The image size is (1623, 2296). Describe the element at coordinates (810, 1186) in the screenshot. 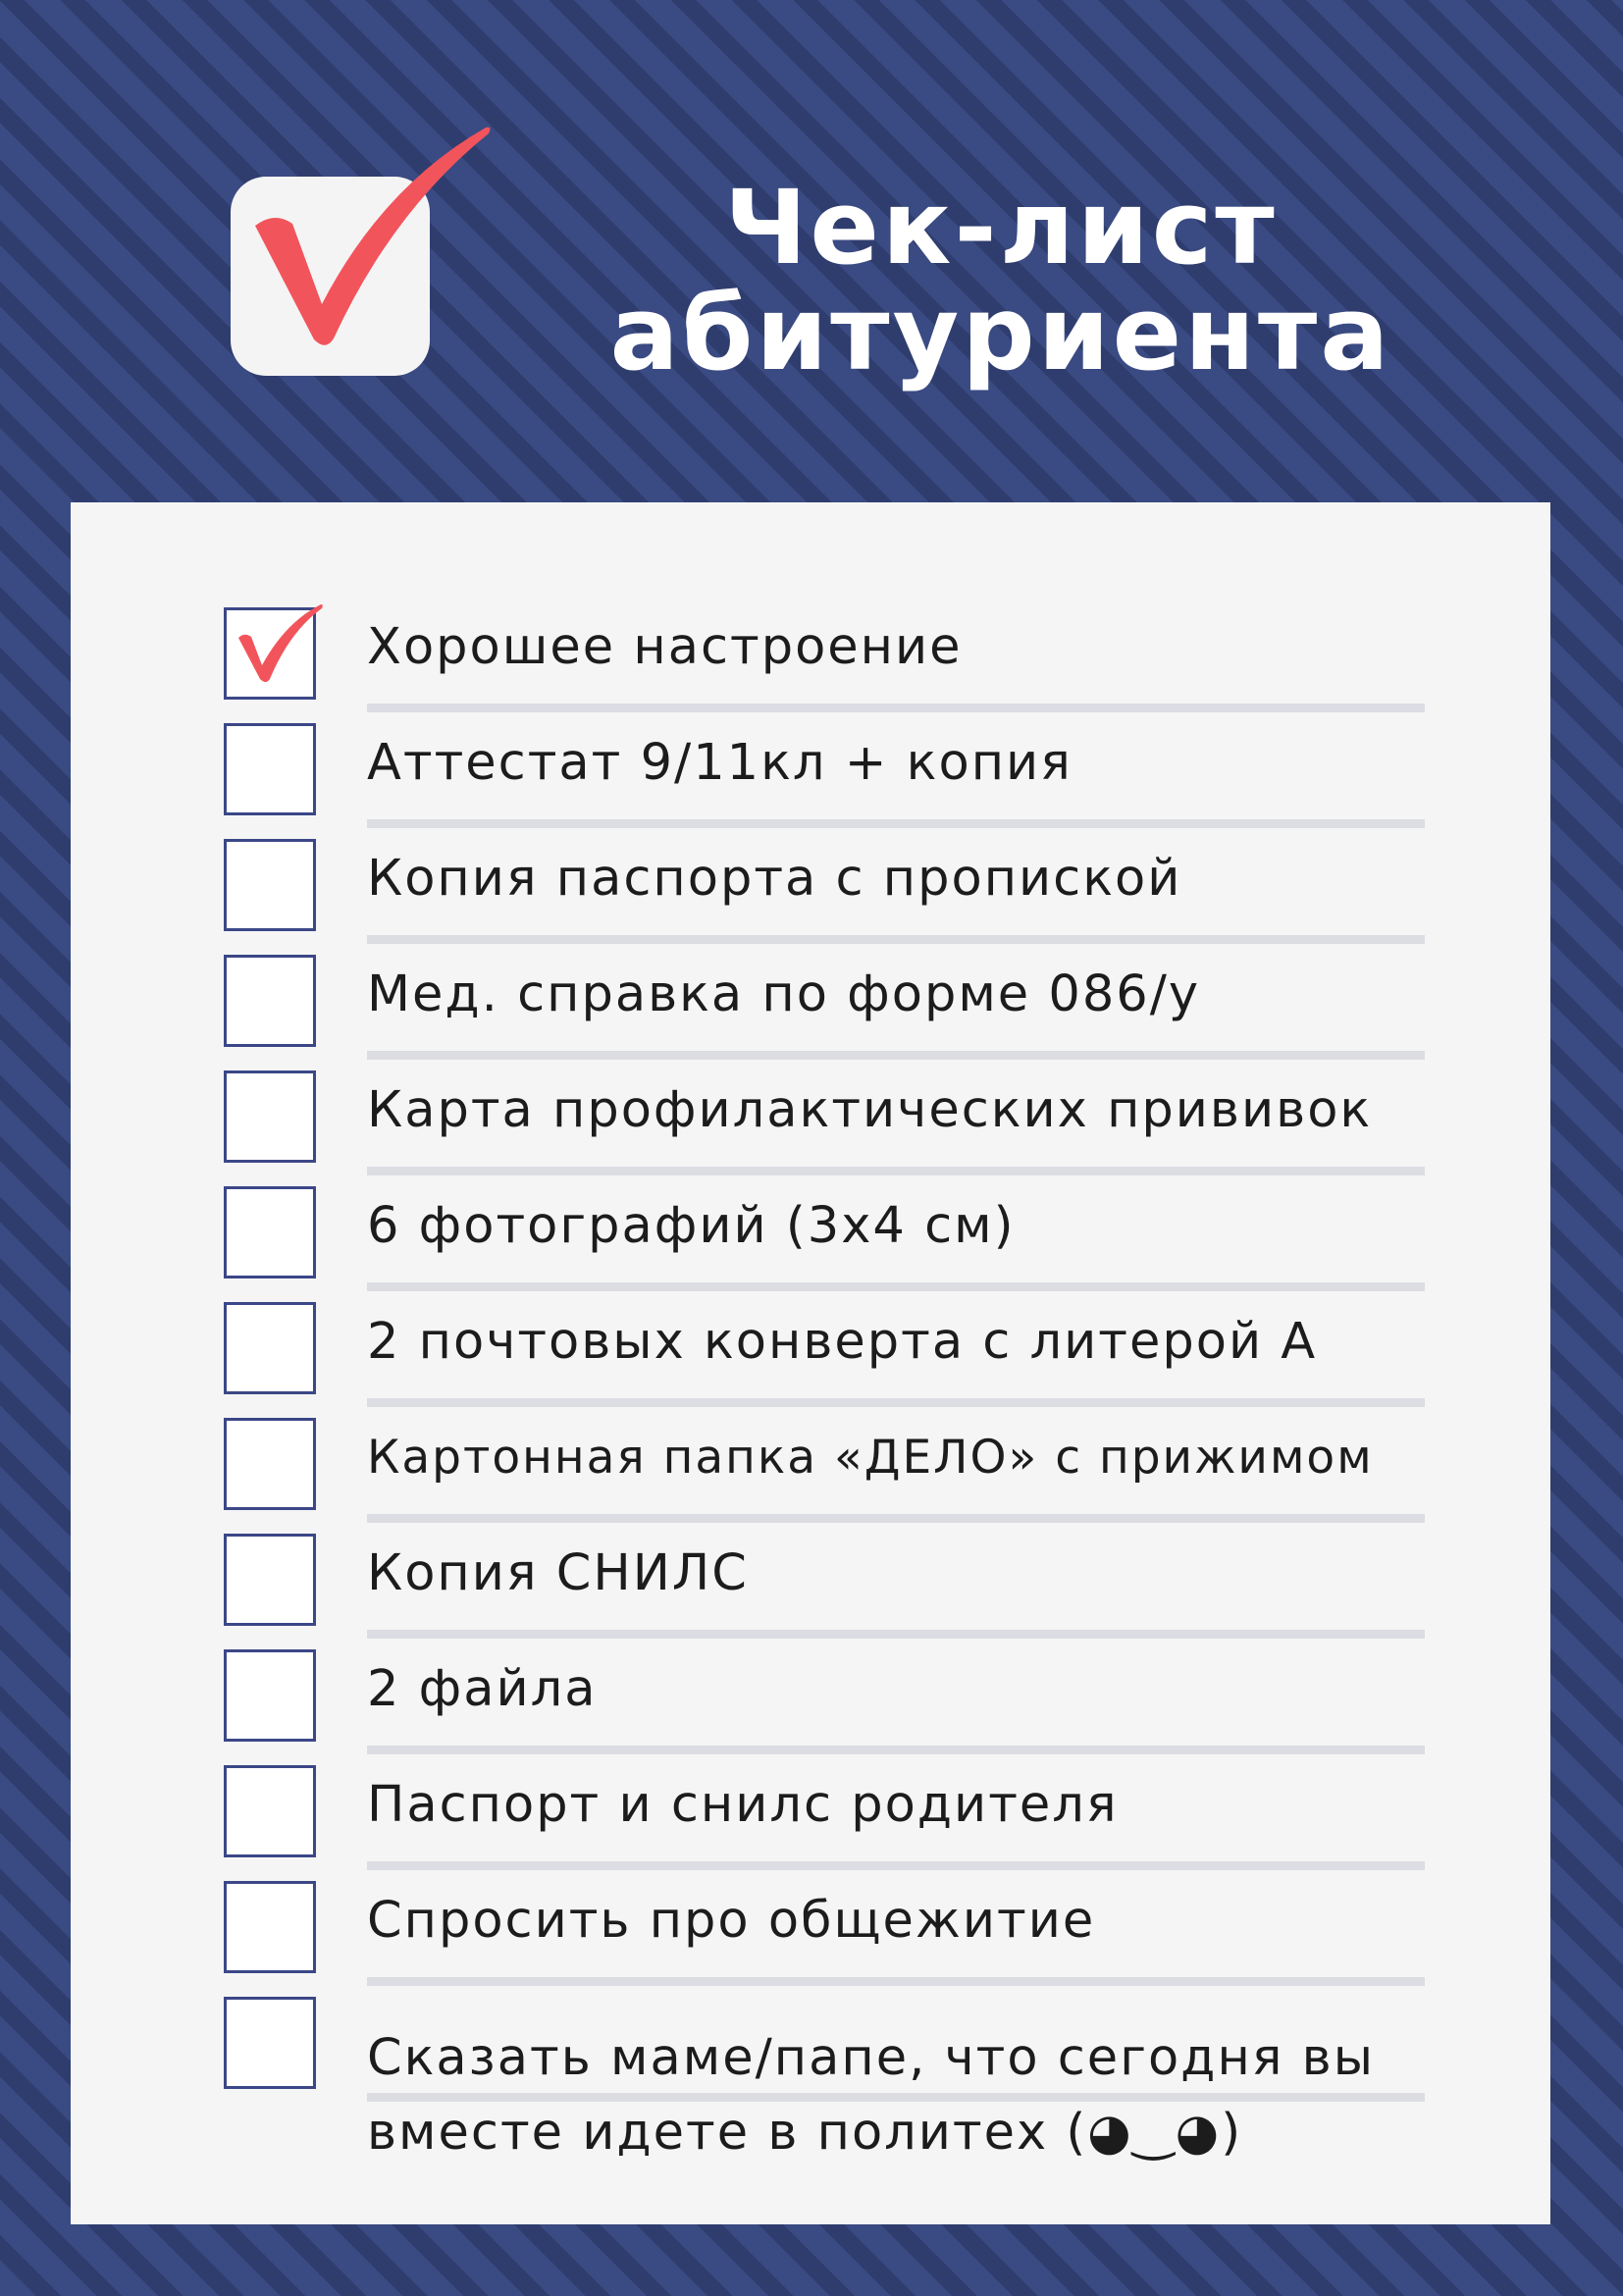

I see `checklist-item: 6 фотографий (3х4 см)` at that location.